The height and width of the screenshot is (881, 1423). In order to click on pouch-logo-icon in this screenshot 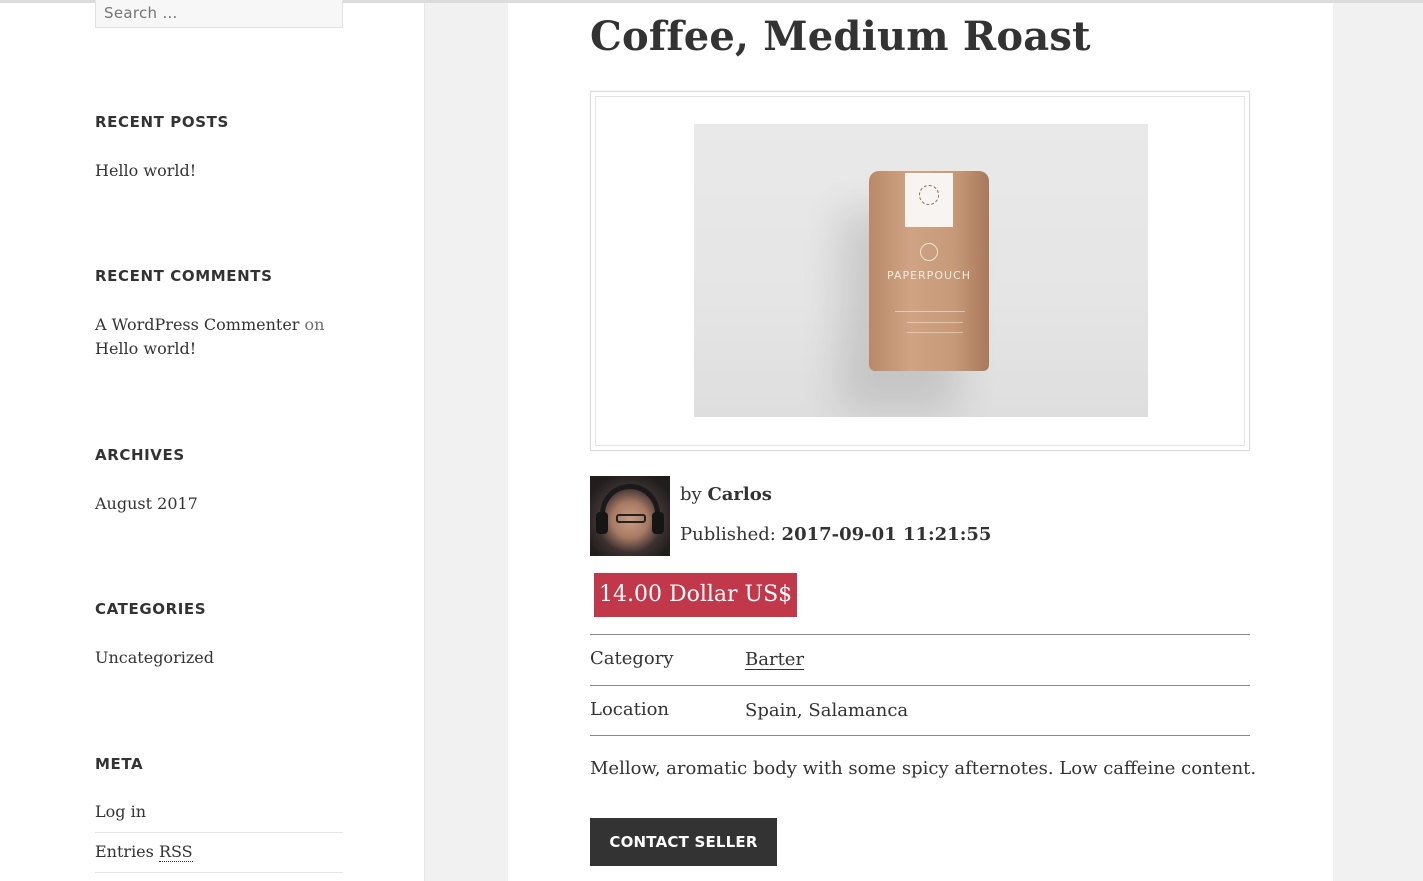, I will do `click(929, 252)`.